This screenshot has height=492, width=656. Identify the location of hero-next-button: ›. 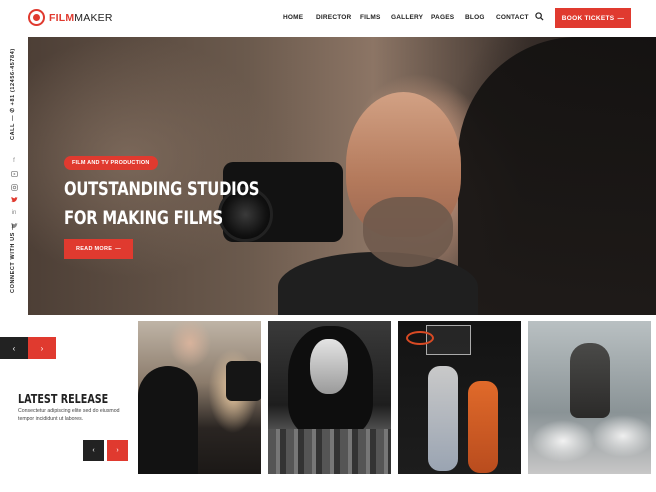
(42, 348).